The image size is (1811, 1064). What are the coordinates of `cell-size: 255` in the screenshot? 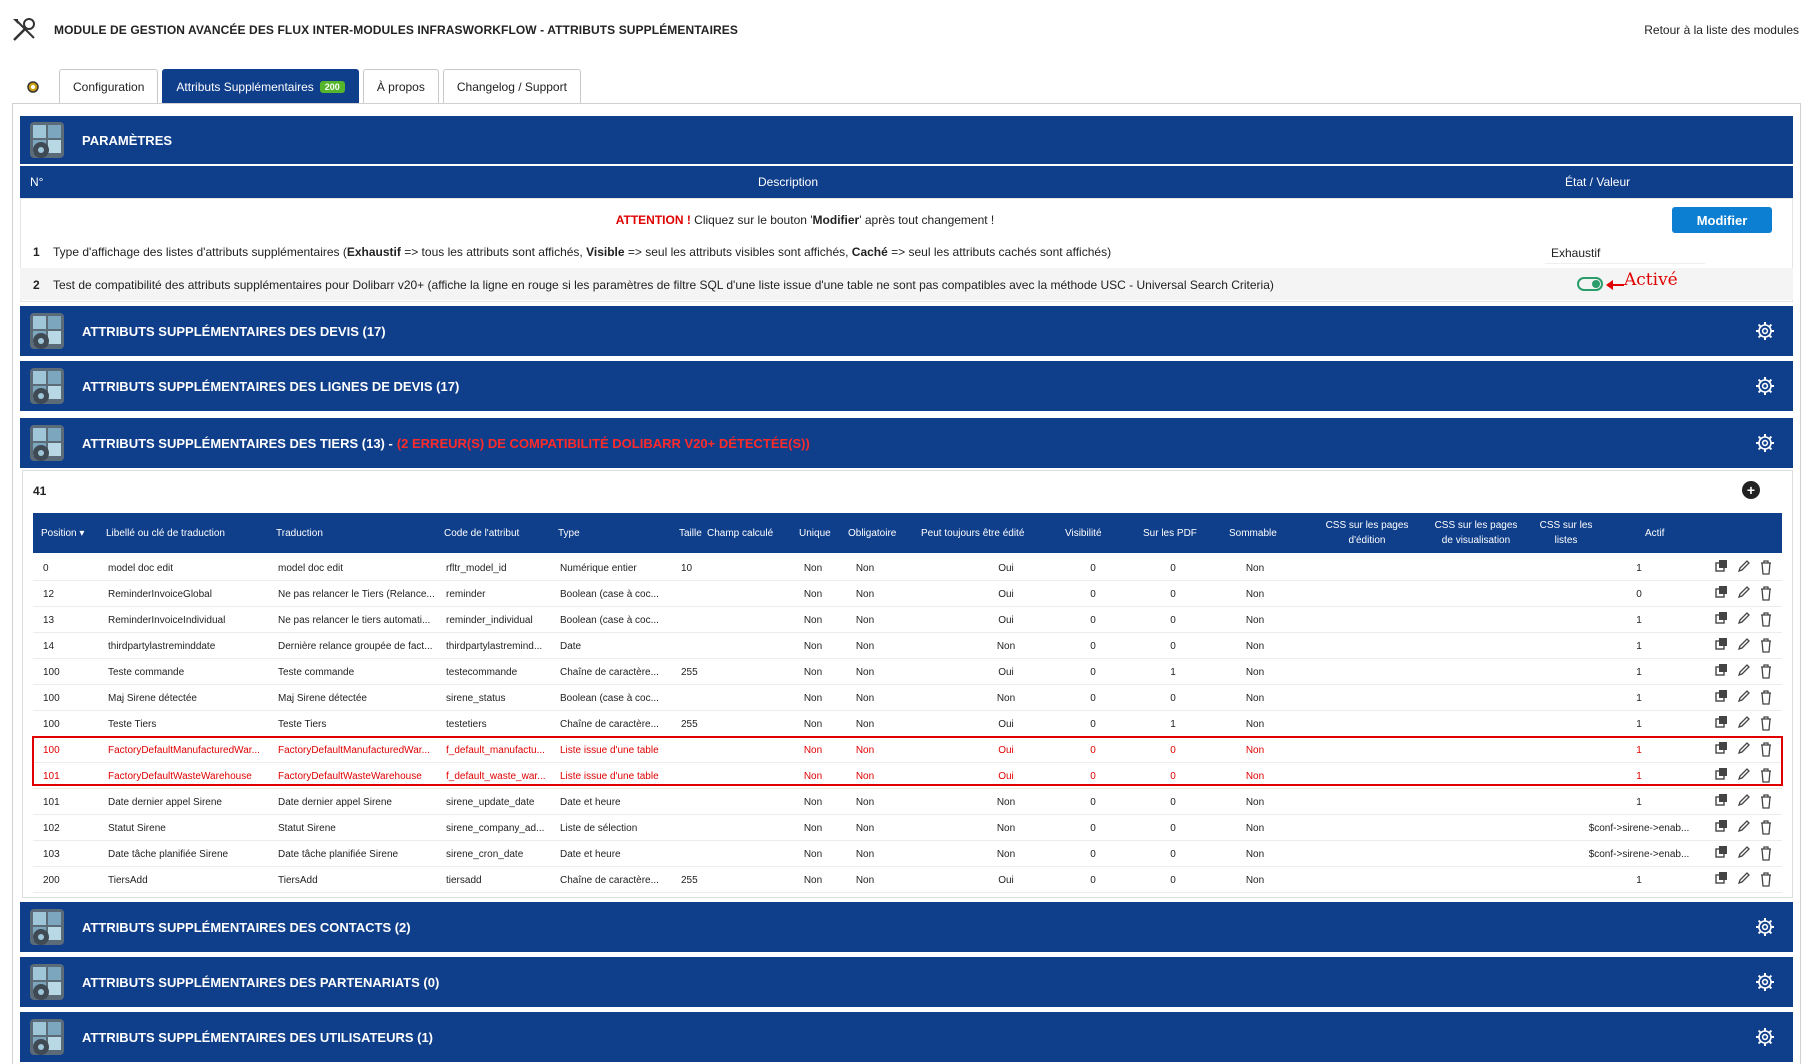 It's located at (689, 672).